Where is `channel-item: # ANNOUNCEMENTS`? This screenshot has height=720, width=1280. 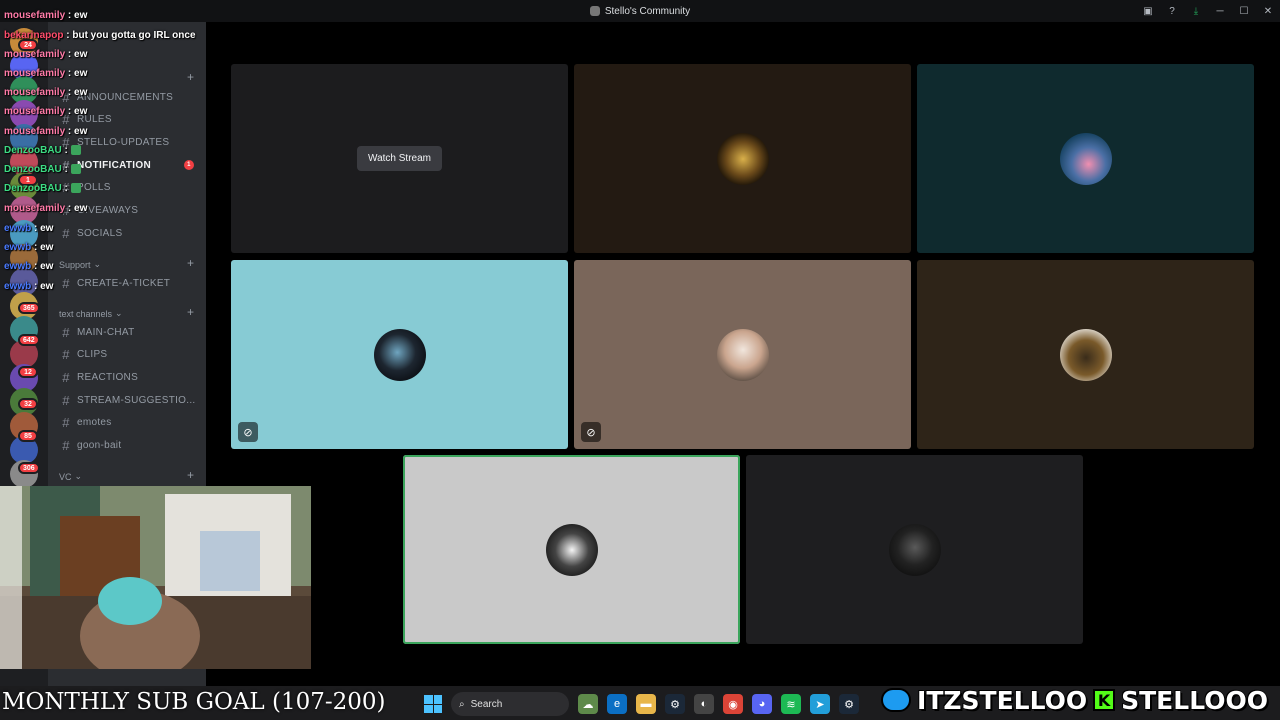
channel-item: # ANNOUNCEMENTS is located at coordinates (128, 97).